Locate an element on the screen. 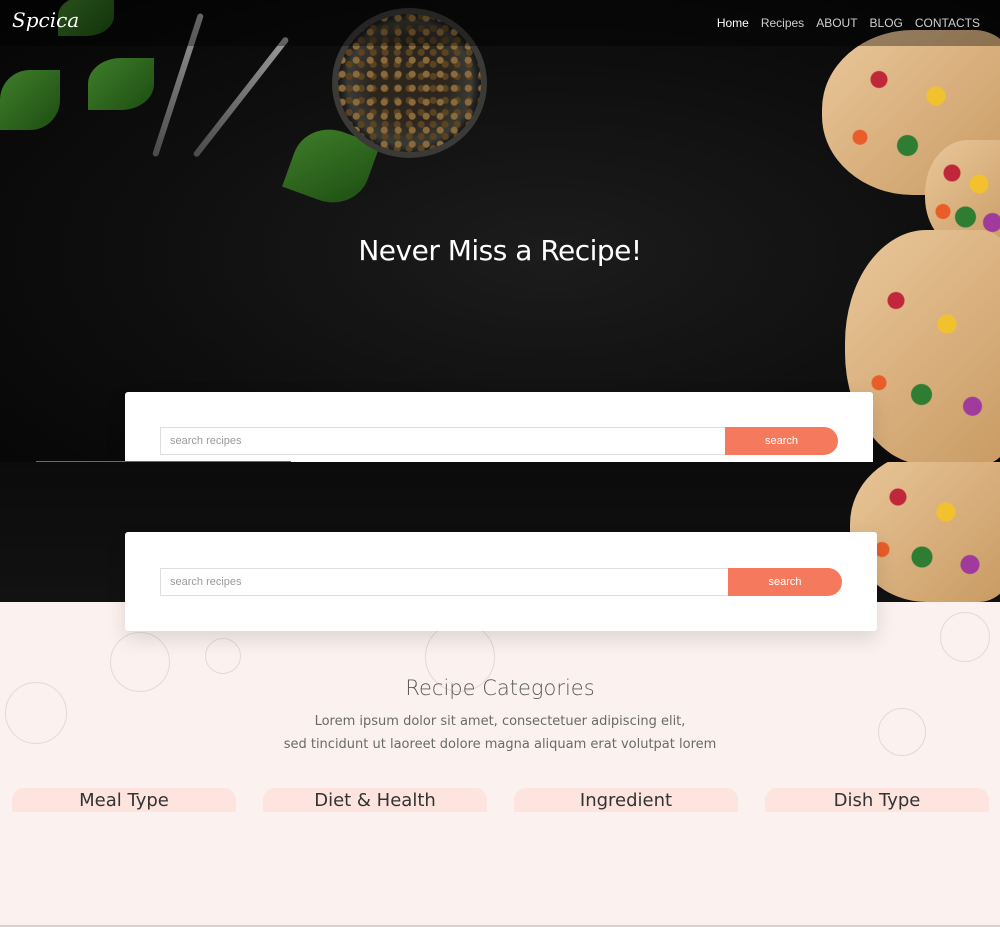 This screenshot has width=1000, height=927. search-button-scrolled: search is located at coordinates (785, 582).